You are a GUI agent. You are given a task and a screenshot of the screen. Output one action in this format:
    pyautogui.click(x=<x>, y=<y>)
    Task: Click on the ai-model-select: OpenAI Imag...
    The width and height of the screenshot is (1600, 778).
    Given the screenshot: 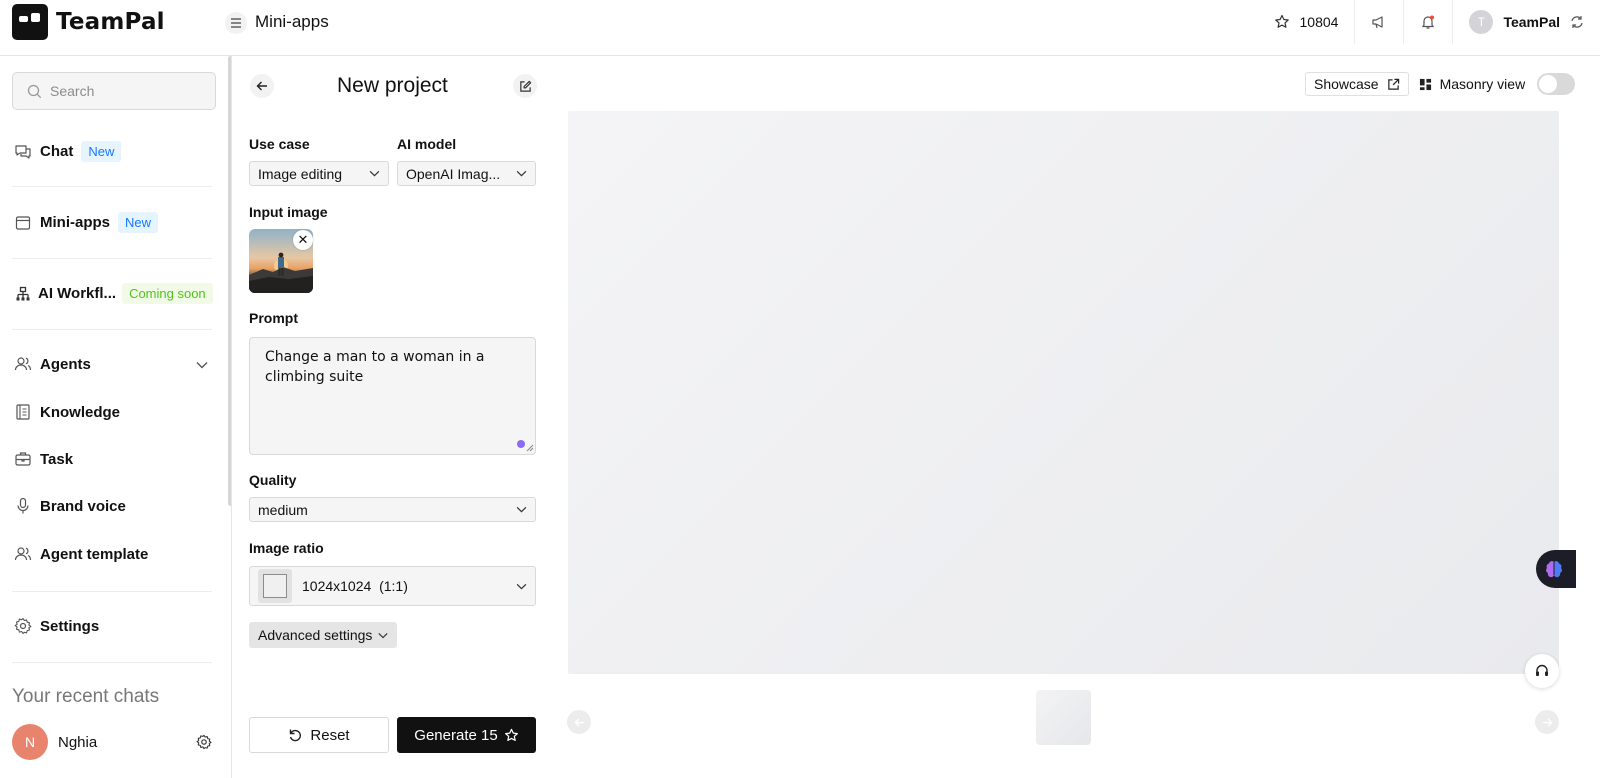 What is the action you would take?
    pyautogui.click(x=466, y=173)
    